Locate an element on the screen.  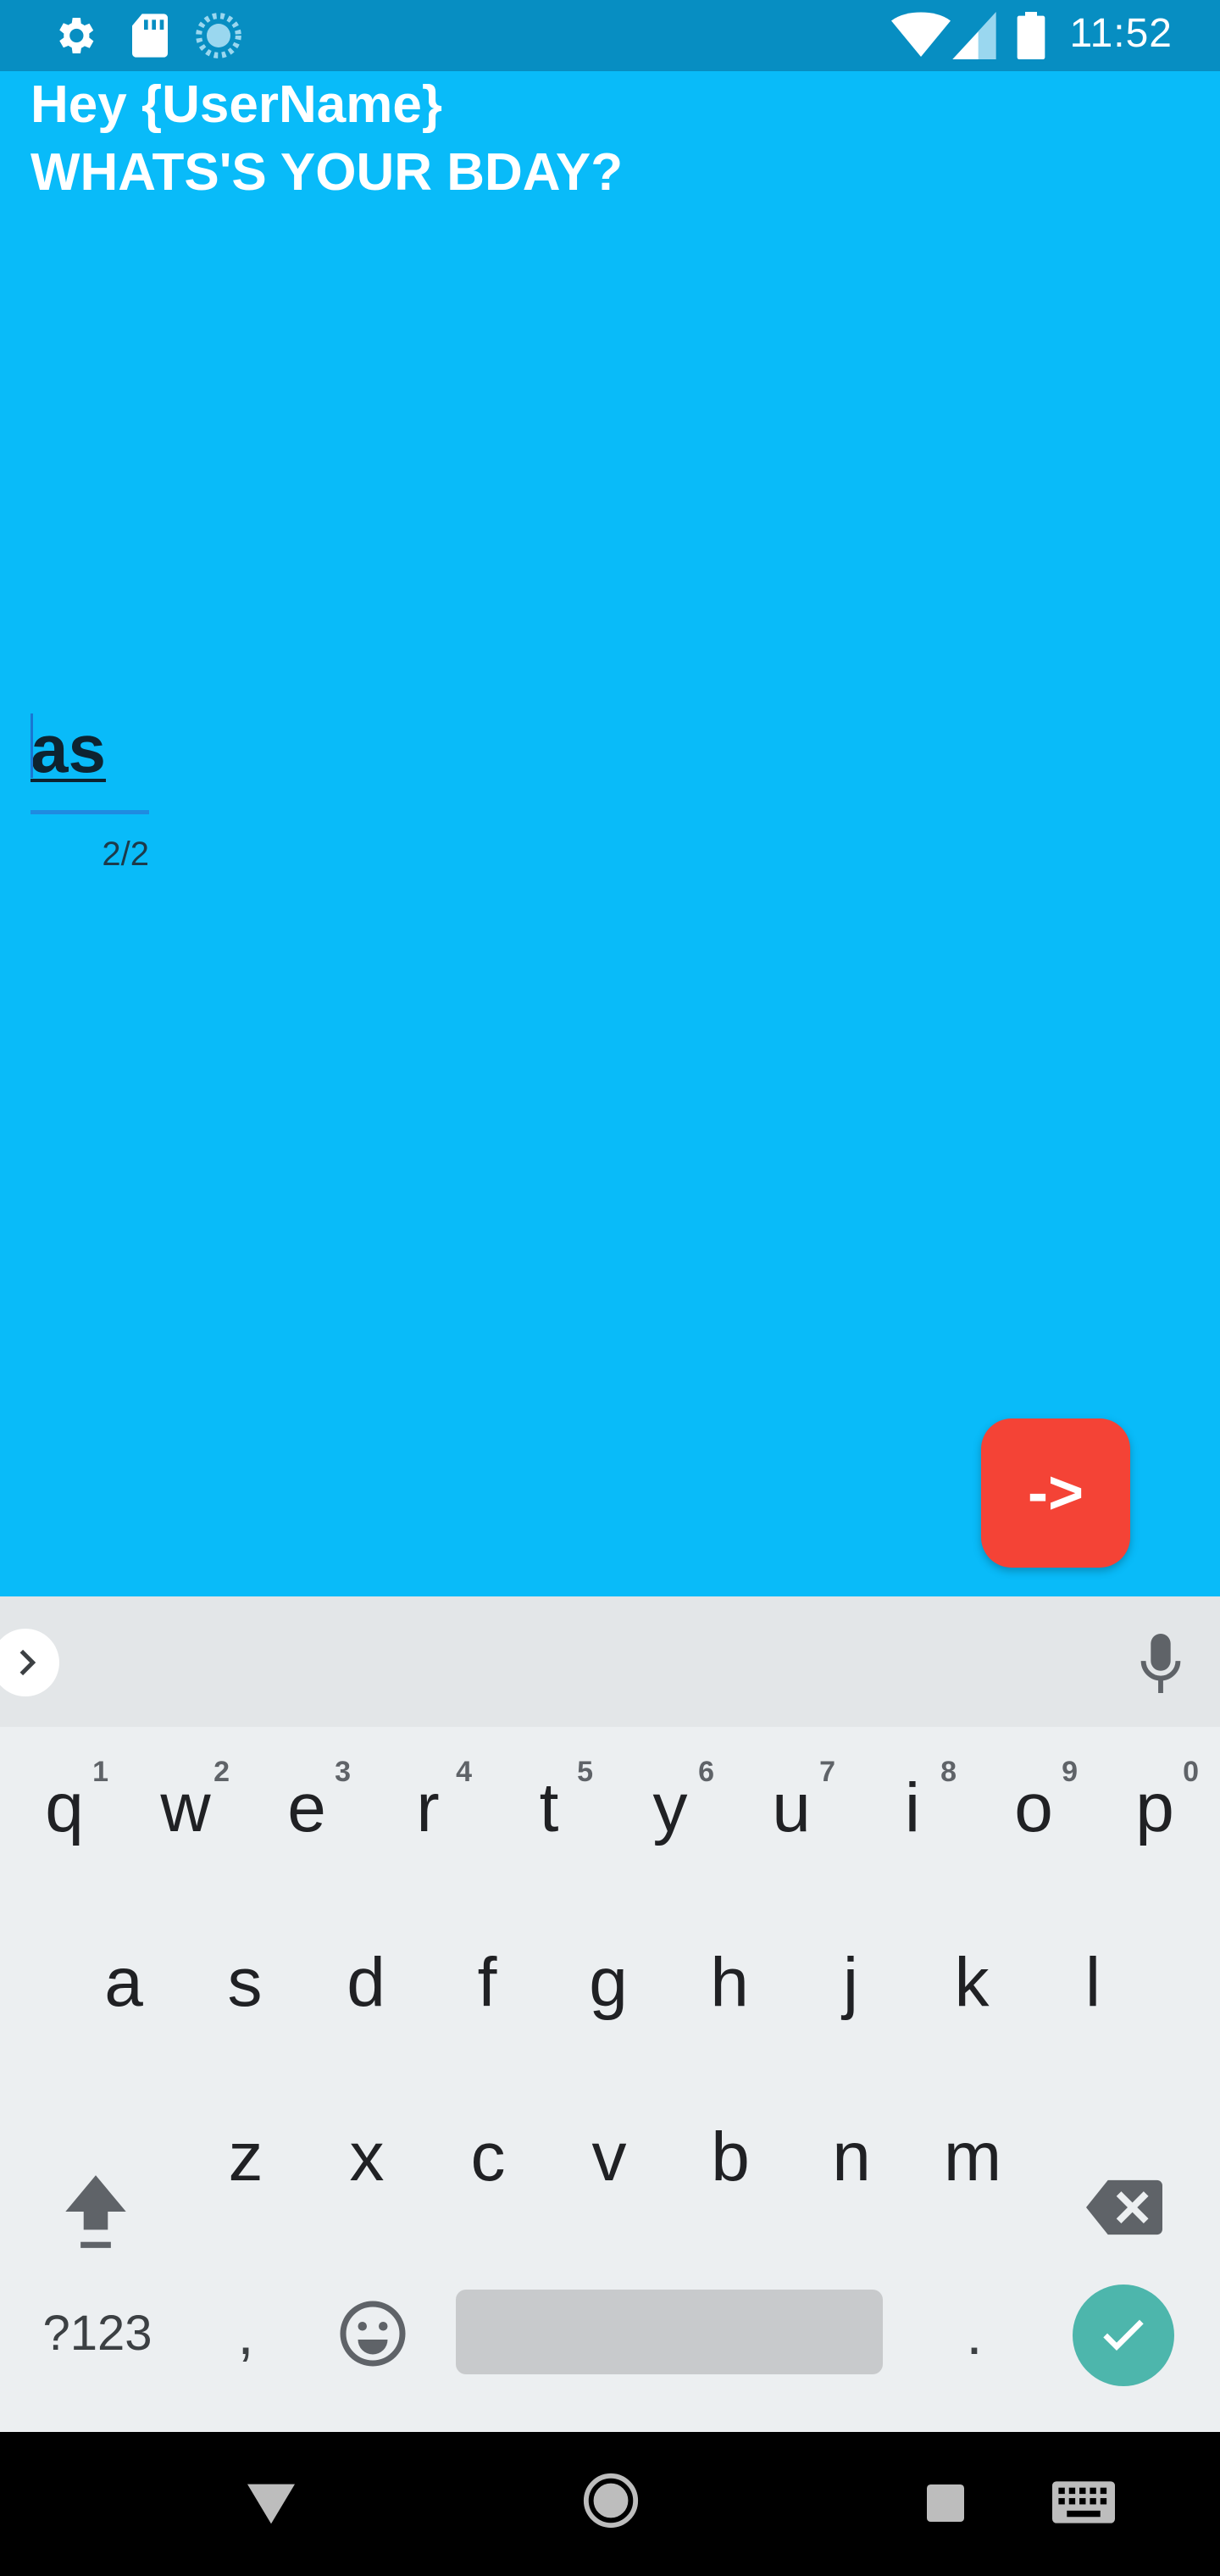
key-label: r is located at coordinates (428, 1807).